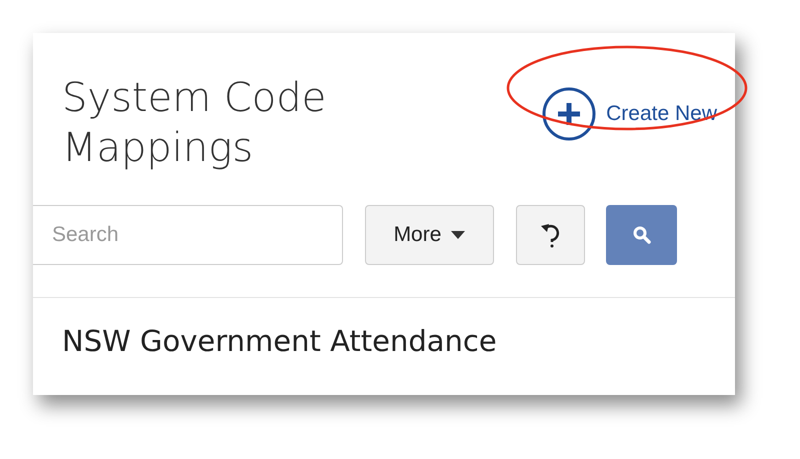  I want to click on caret-icon, so click(458, 235).